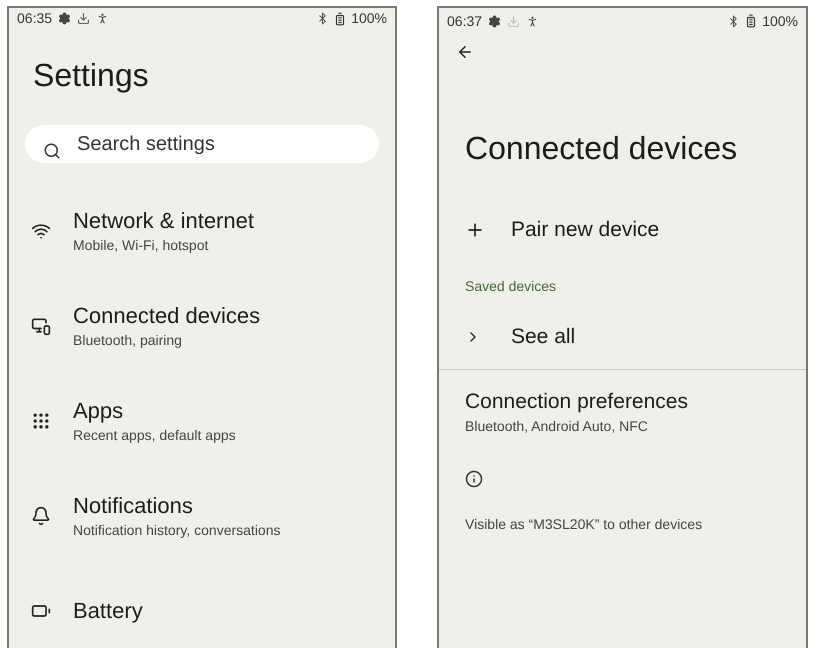 The image size is (817, 648). I want to click on item-subtitle: Bluetooth, Android Auto, NFC, so click(557, 426).